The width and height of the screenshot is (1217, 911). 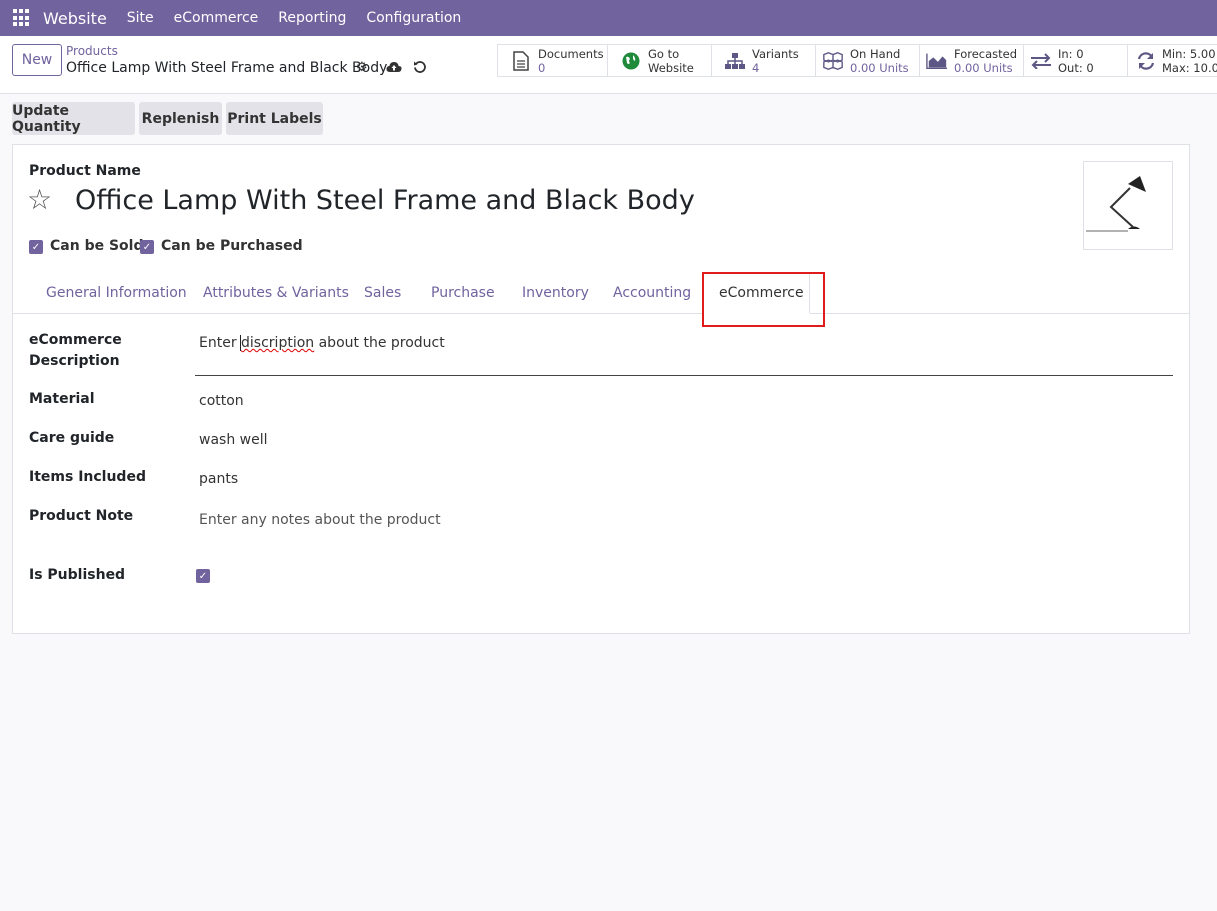 What do you see at coordinates (1076, 67) in the screenshot?
I see `stat-value: Out: 0` at bounding box center [1076, 67].